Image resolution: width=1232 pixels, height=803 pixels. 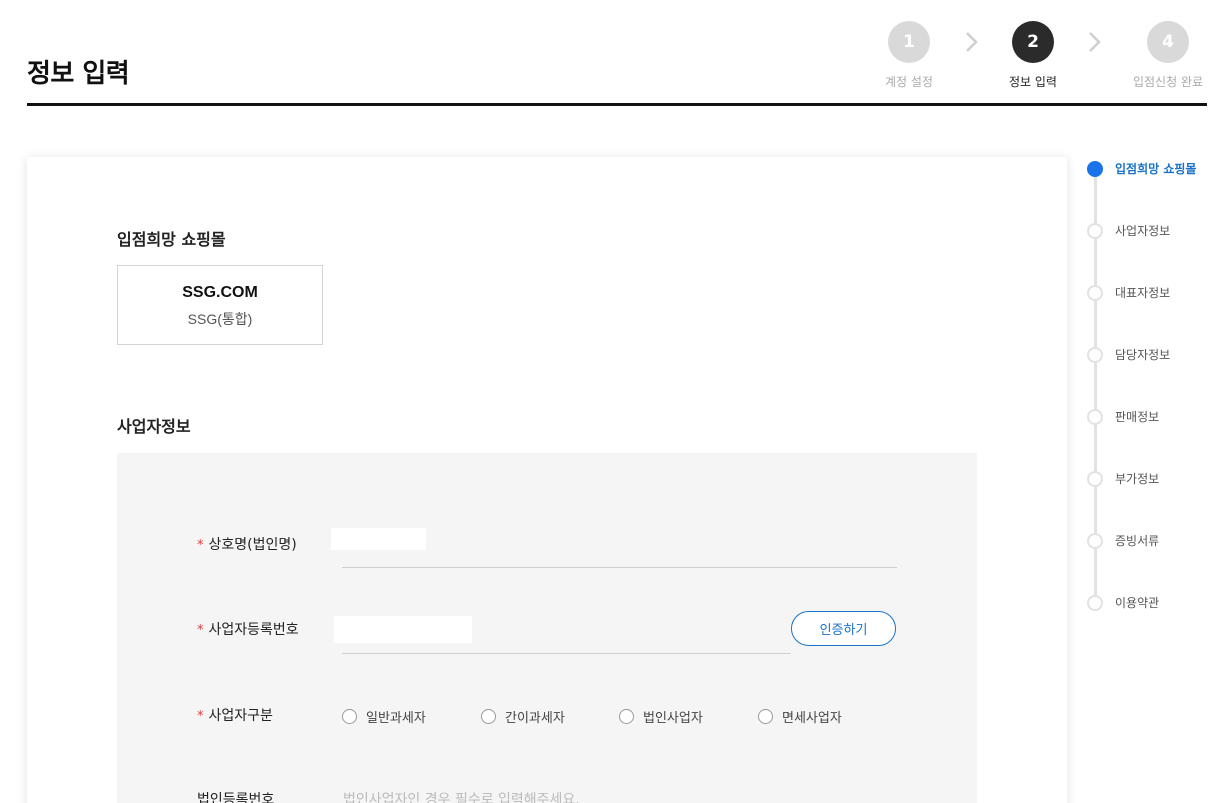 What do you see at coordinates (1123, 540) in the screenshot?
I see `side-nav-item-documents: 증빙서류` at bounding box center [1123, 540].